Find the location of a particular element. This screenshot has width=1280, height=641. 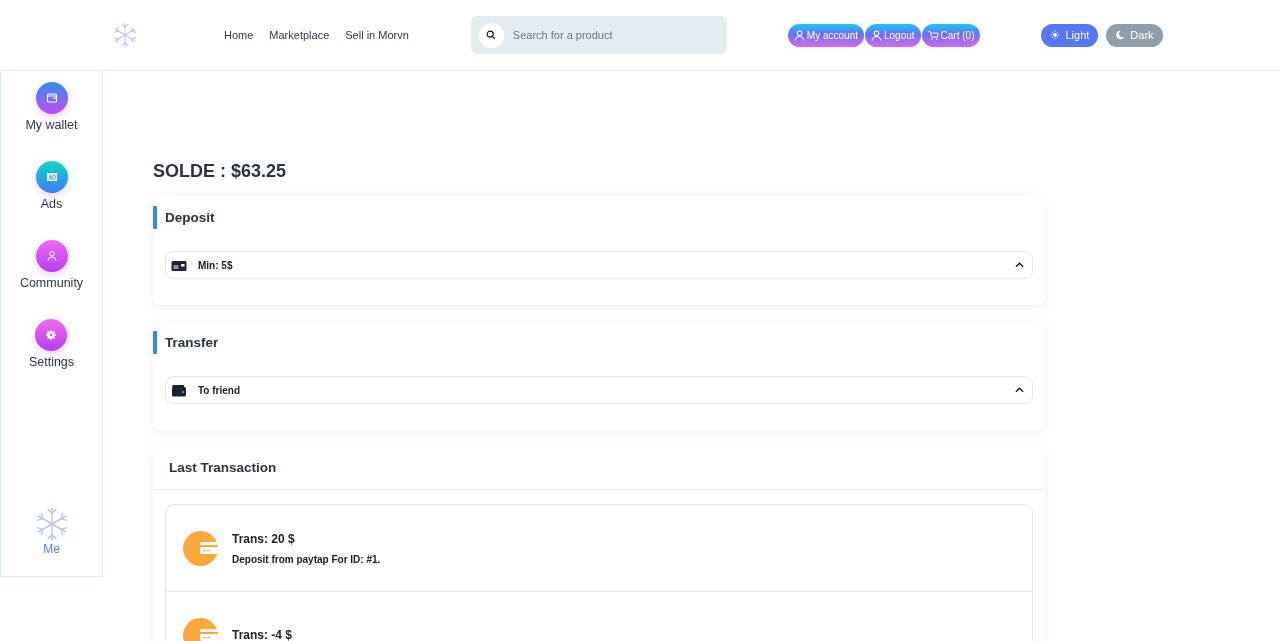

cart-button: Cart (0) is located at coordinates (951, 35).